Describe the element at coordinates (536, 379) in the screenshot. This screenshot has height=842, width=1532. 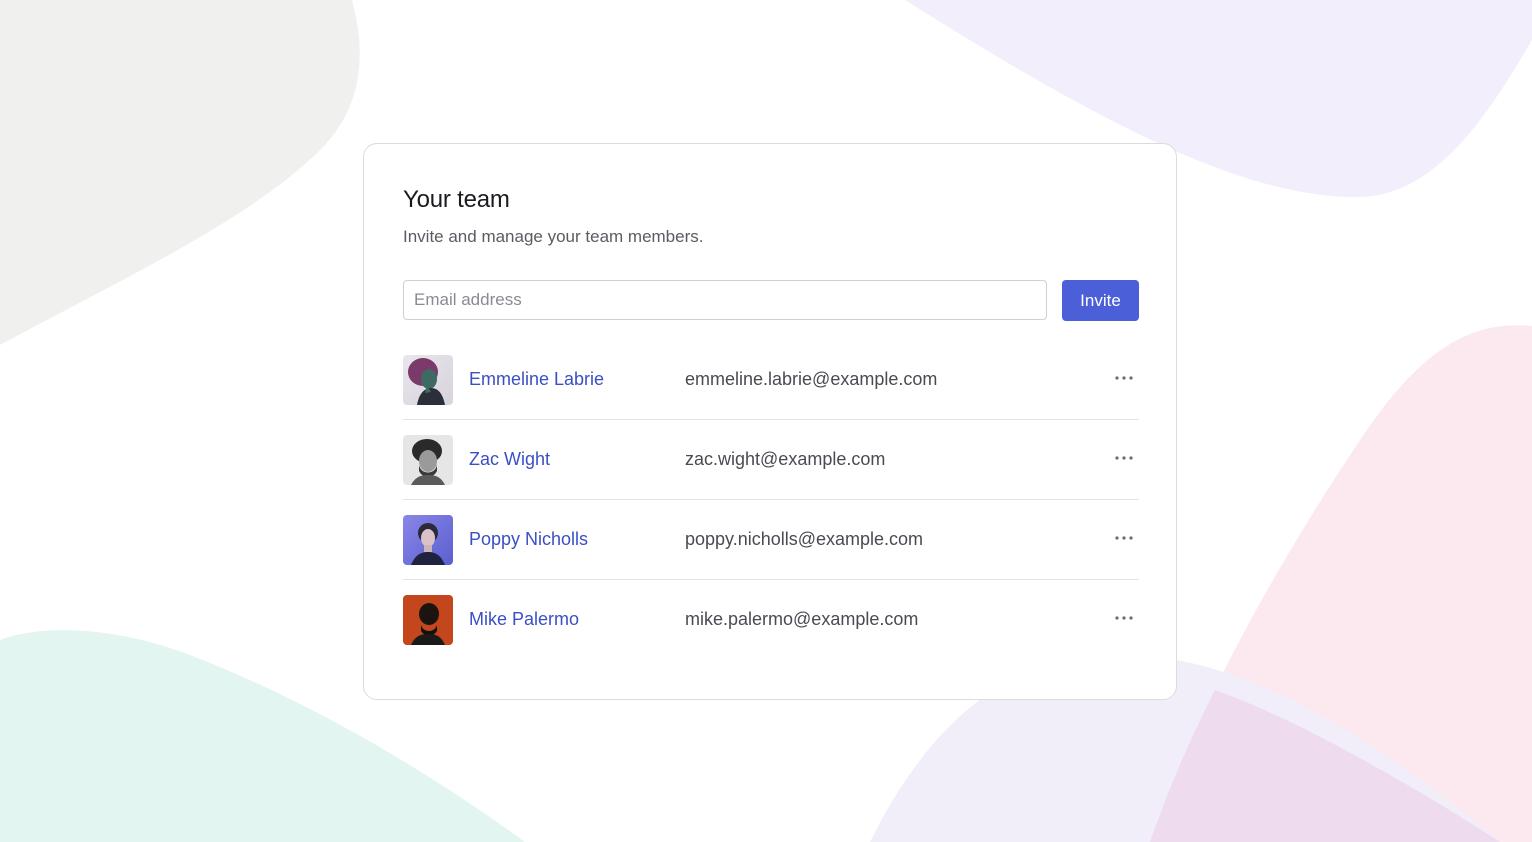
I see `member-name-link: Emmeline Labrie` at that location.